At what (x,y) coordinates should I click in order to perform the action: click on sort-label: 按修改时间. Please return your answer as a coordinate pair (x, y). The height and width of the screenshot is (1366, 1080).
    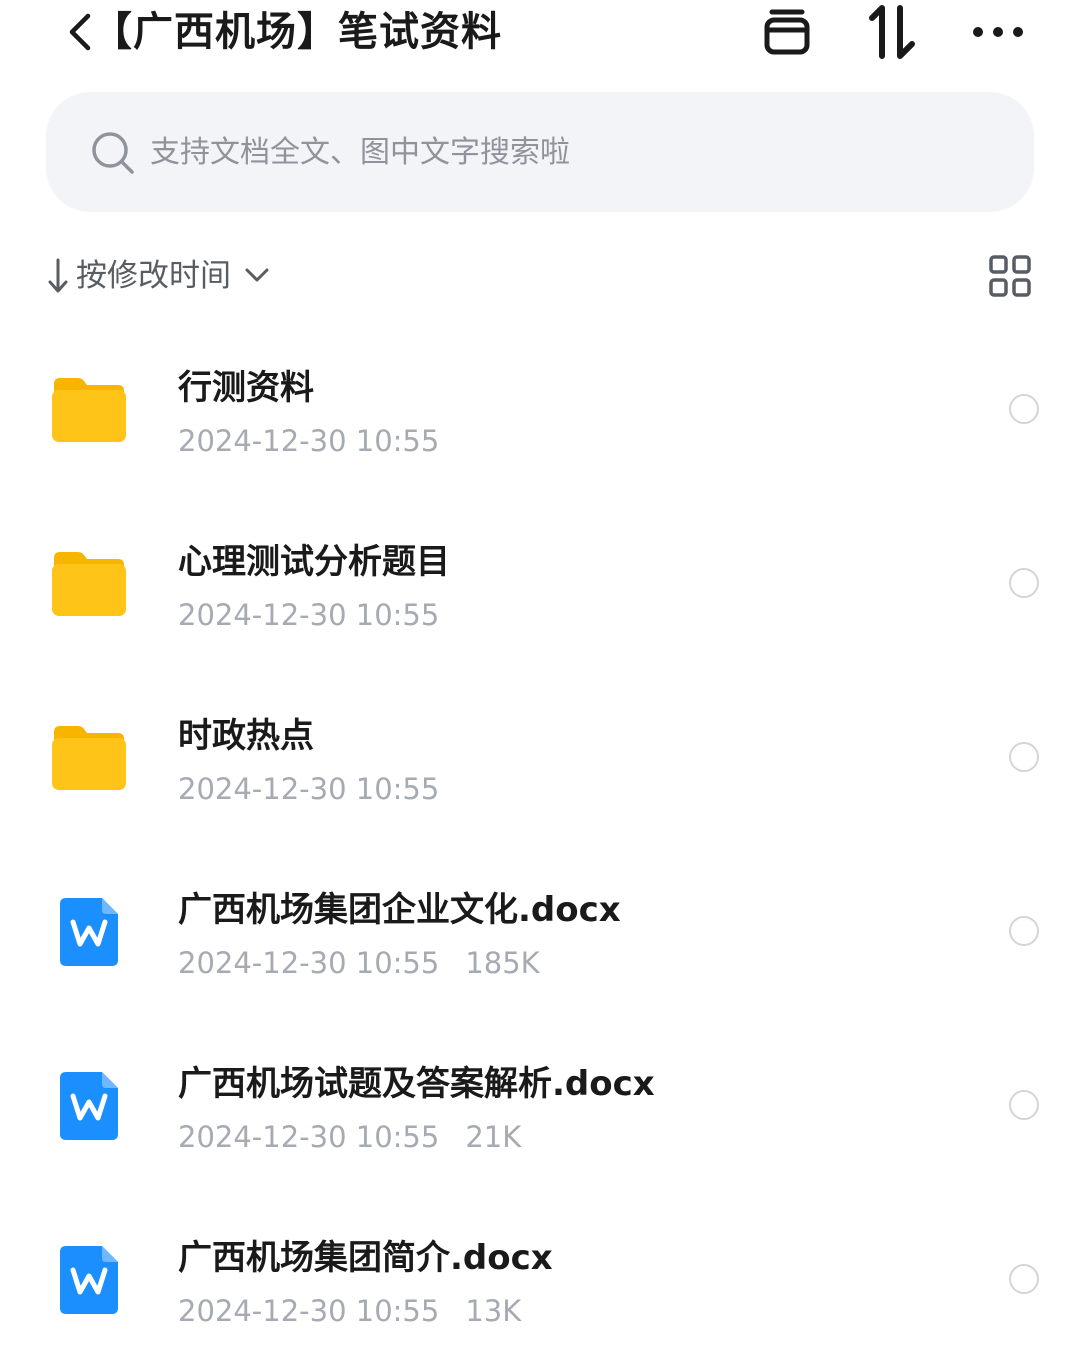
    Looking at the image, I should click on (153, 276).